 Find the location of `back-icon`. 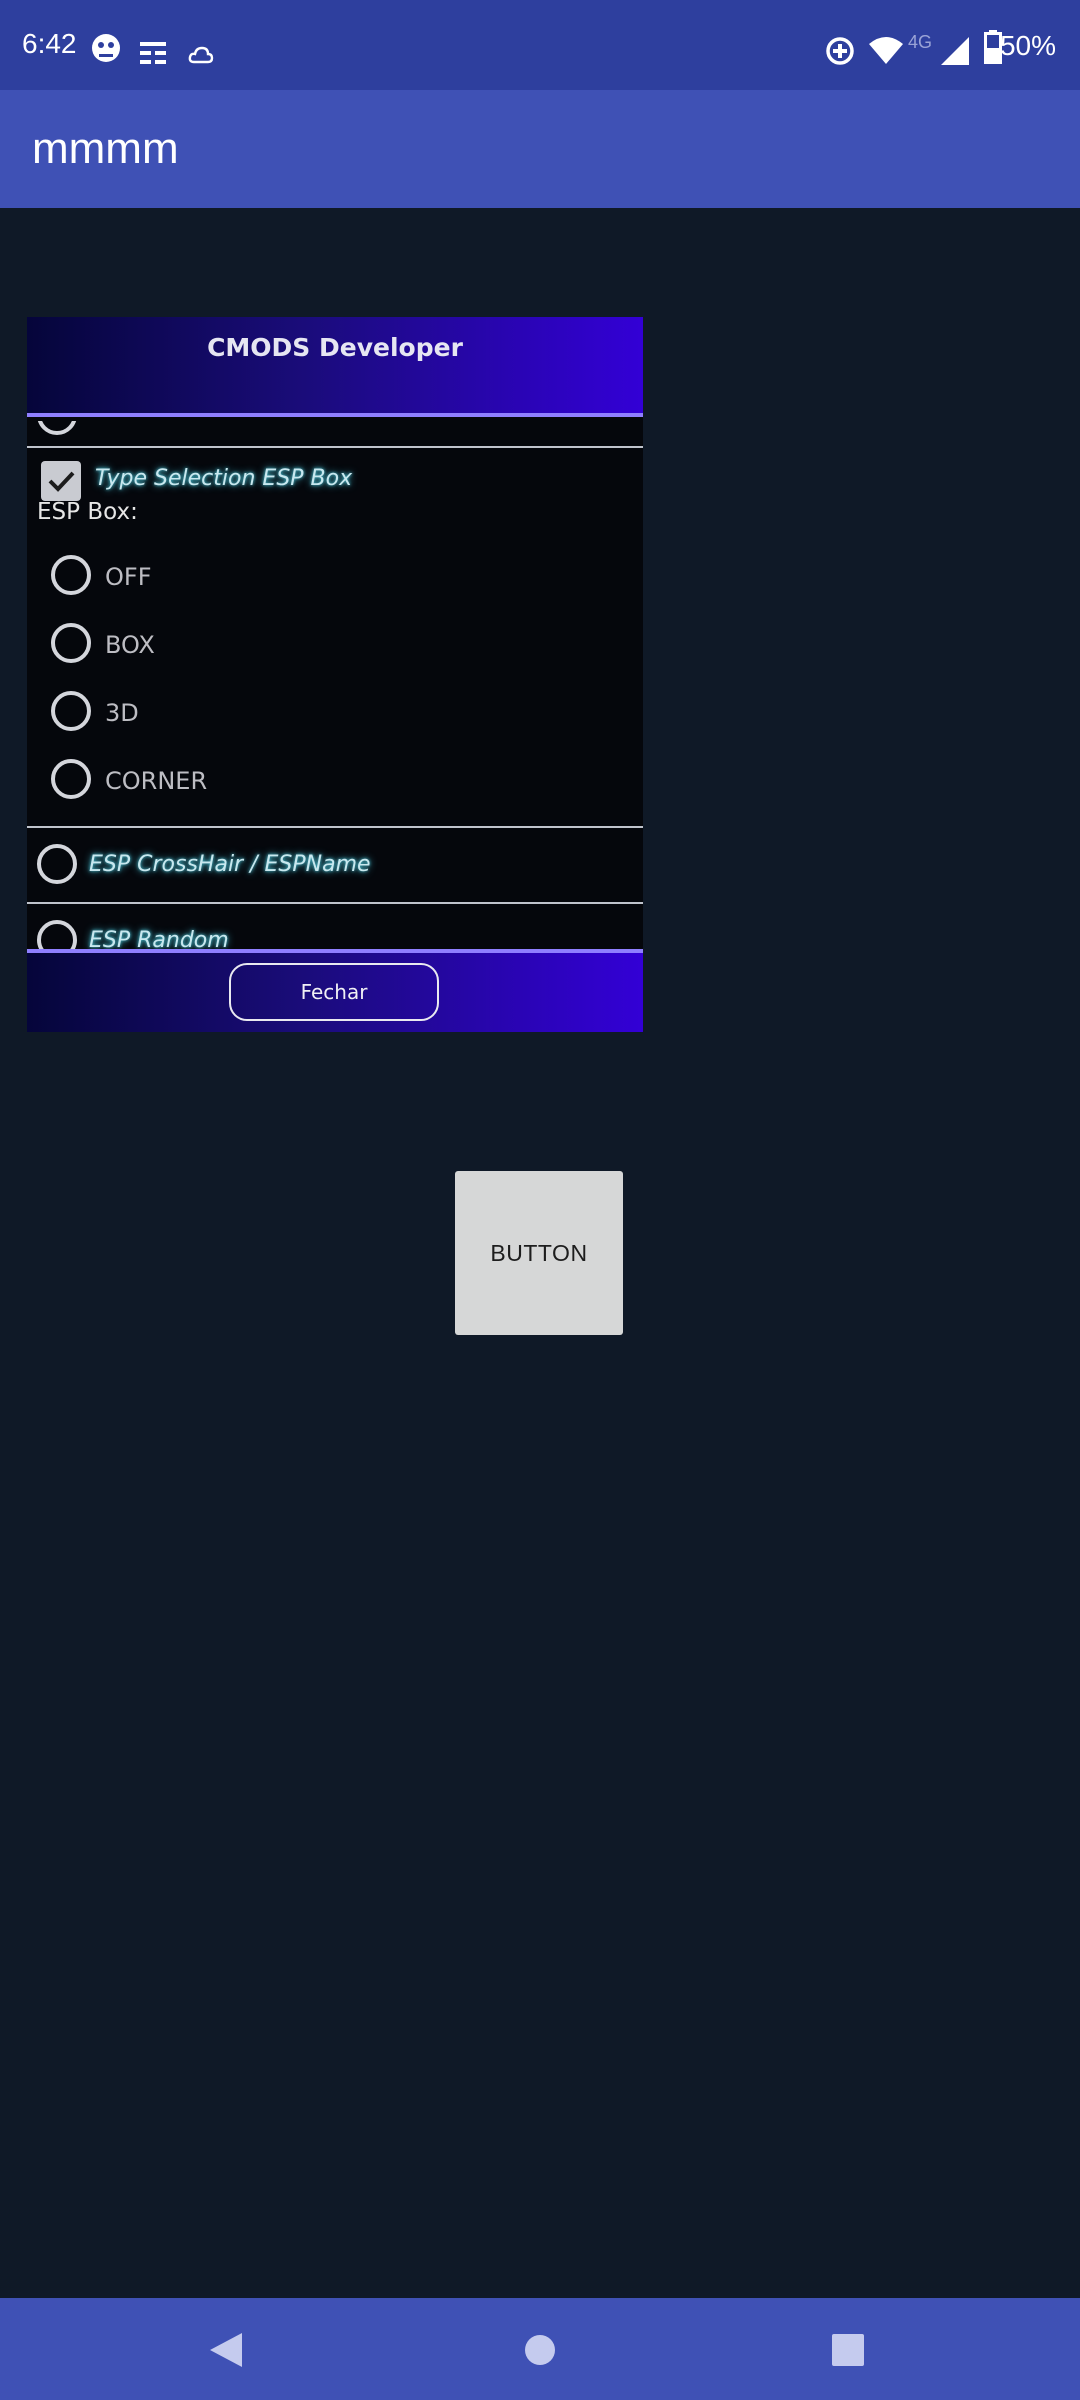

back-icon is located at coordinates (226, 2350).